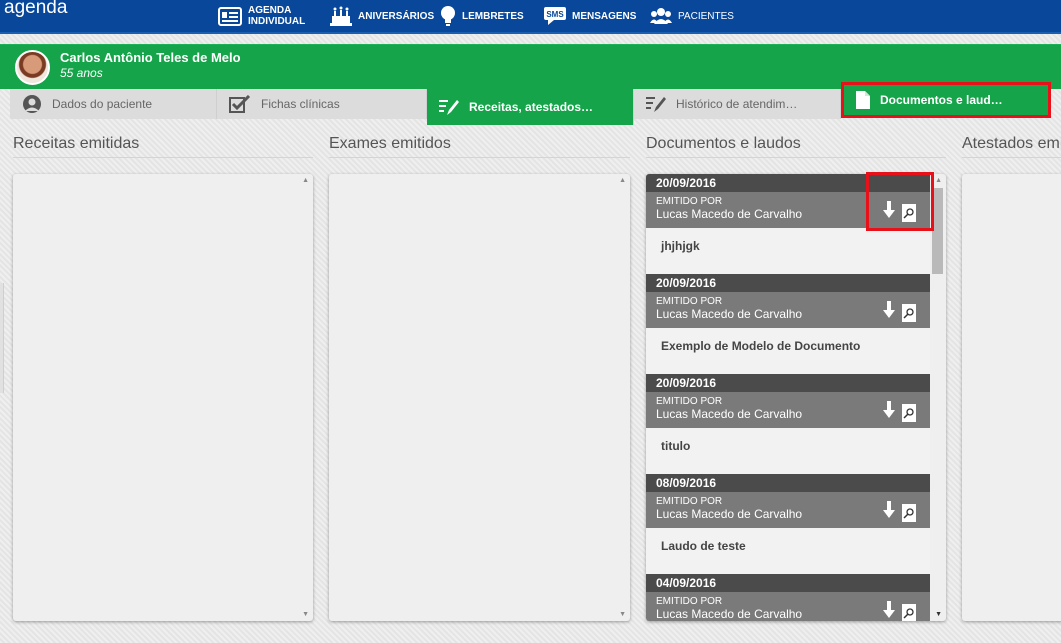 This screenshot has height=643, width=1061. What do you see at coordinates (2, 338) in the screenshot?
I see `left-edge-handle` at bounding box center [2, 338].